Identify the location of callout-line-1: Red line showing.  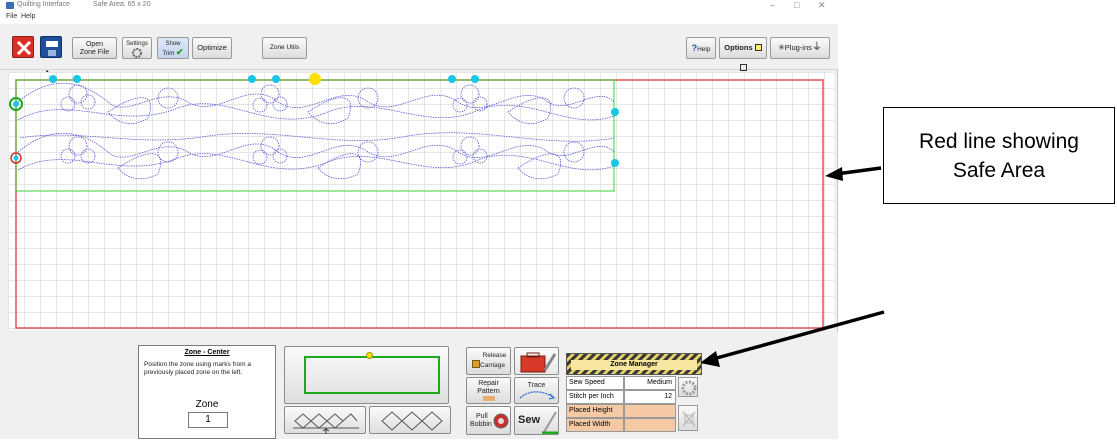
(999, 141).